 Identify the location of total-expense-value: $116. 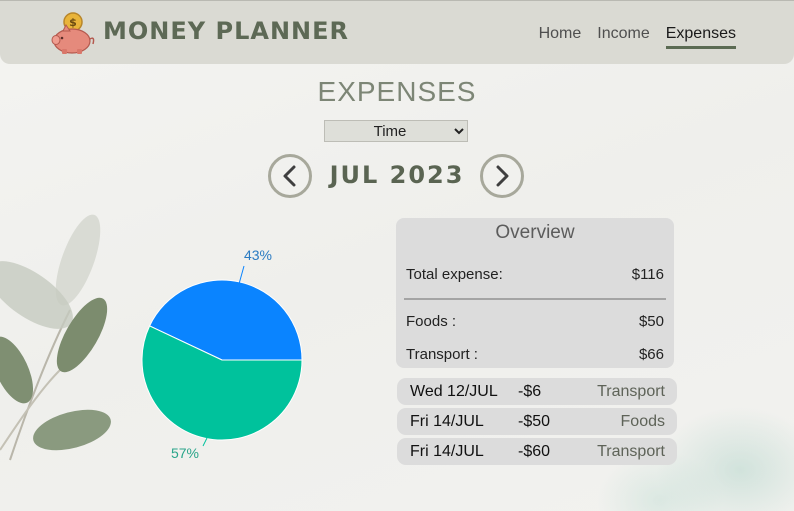
(647, 274).